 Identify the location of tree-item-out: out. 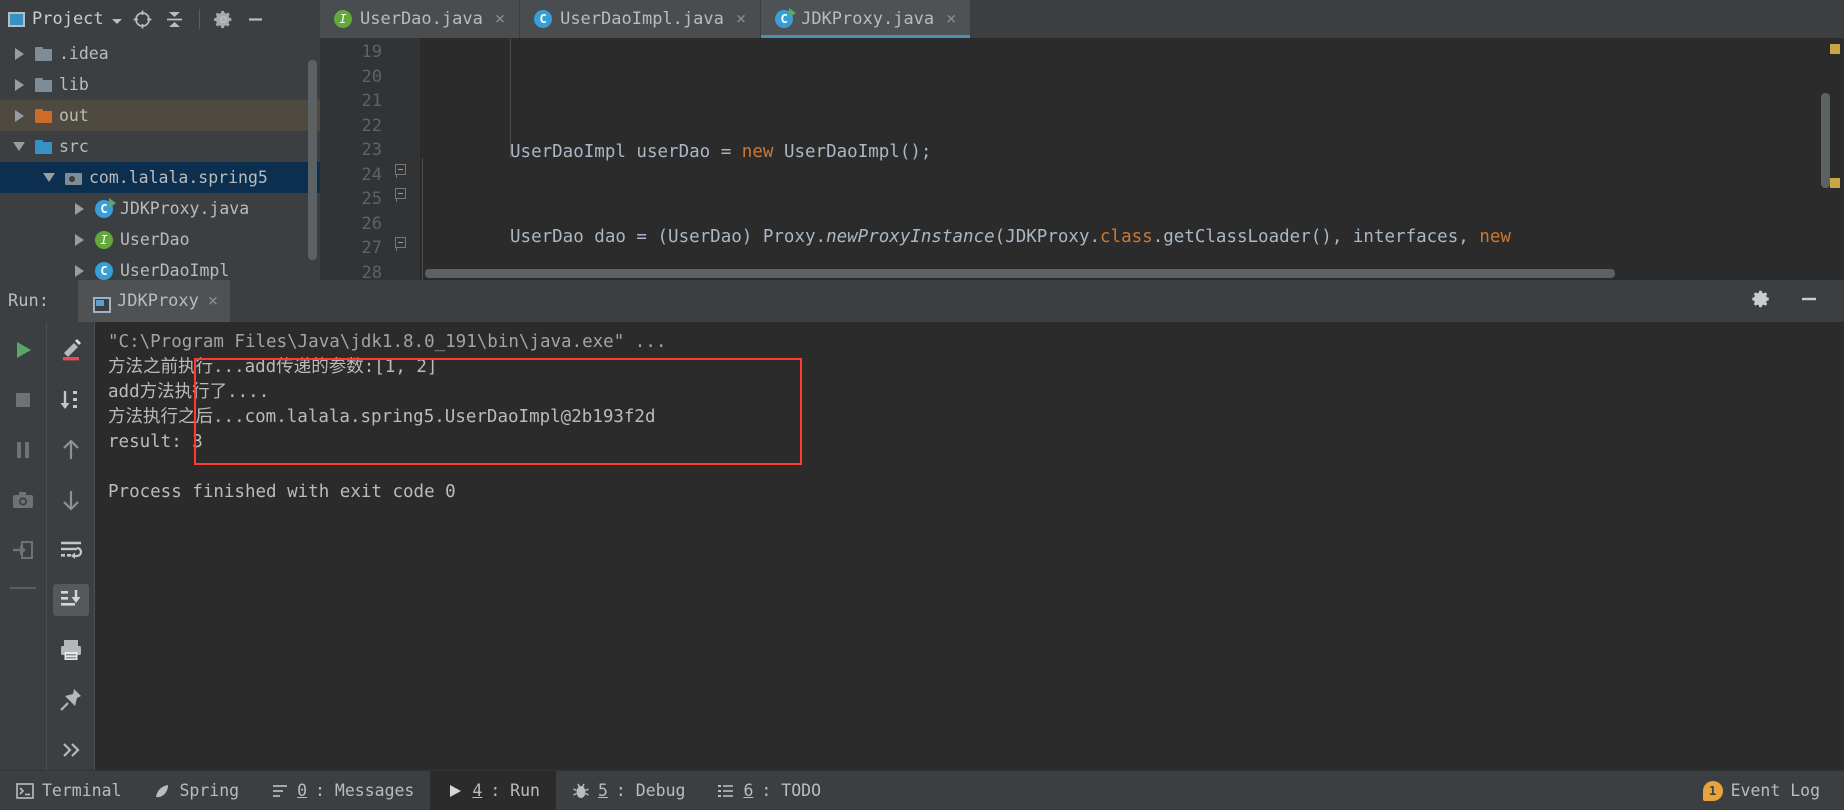
(160, 115).